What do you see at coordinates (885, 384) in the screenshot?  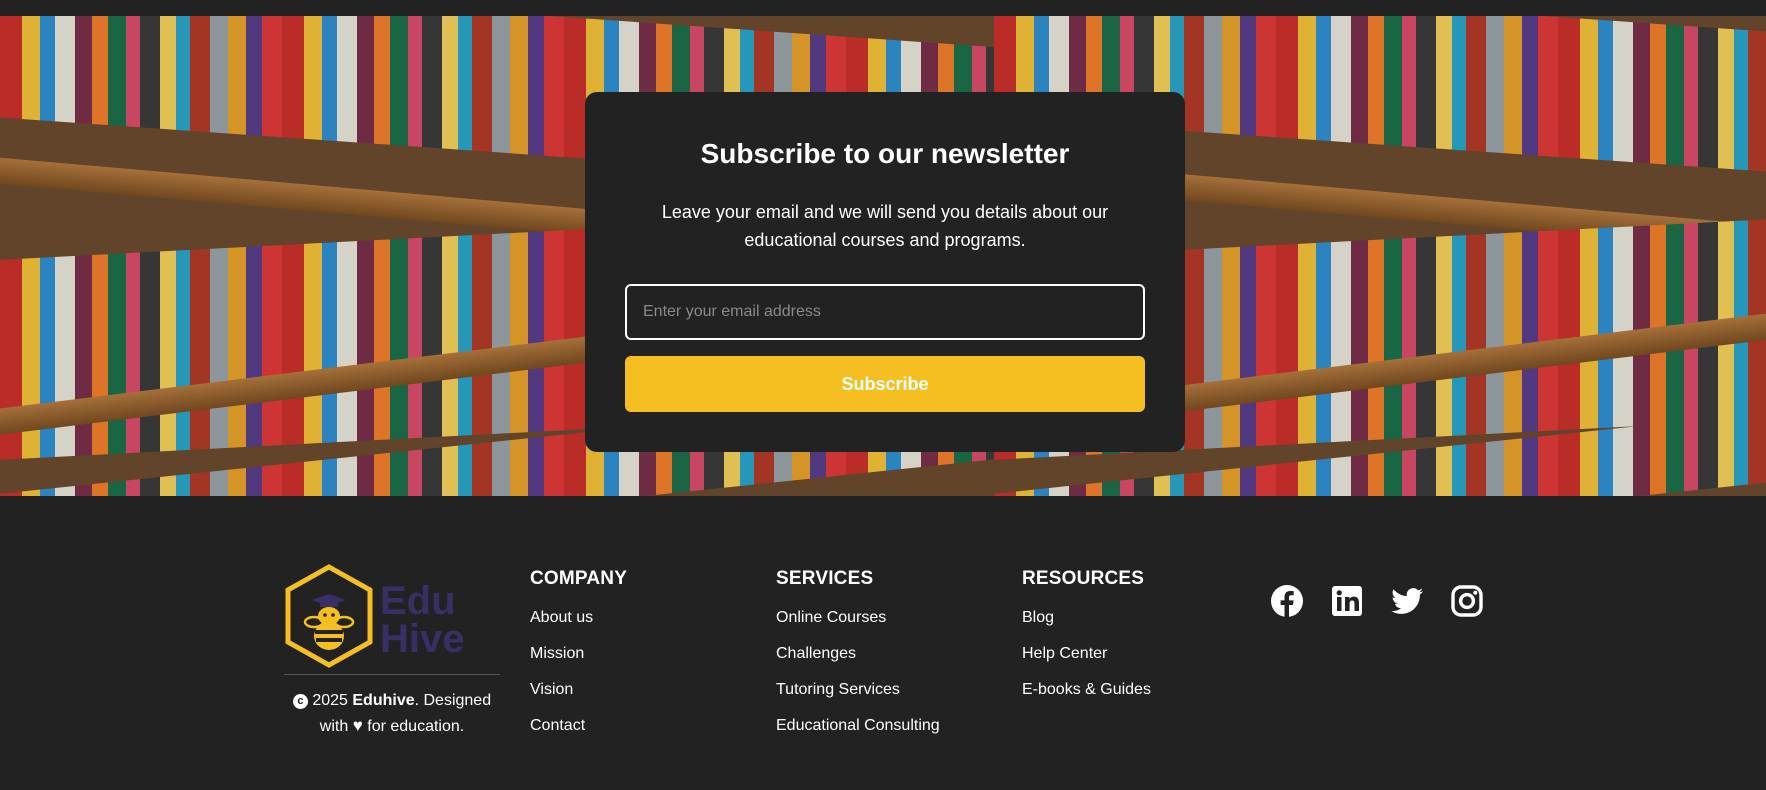 I see `subscribe-button: Subscribe` at bounding box center [885, 384].